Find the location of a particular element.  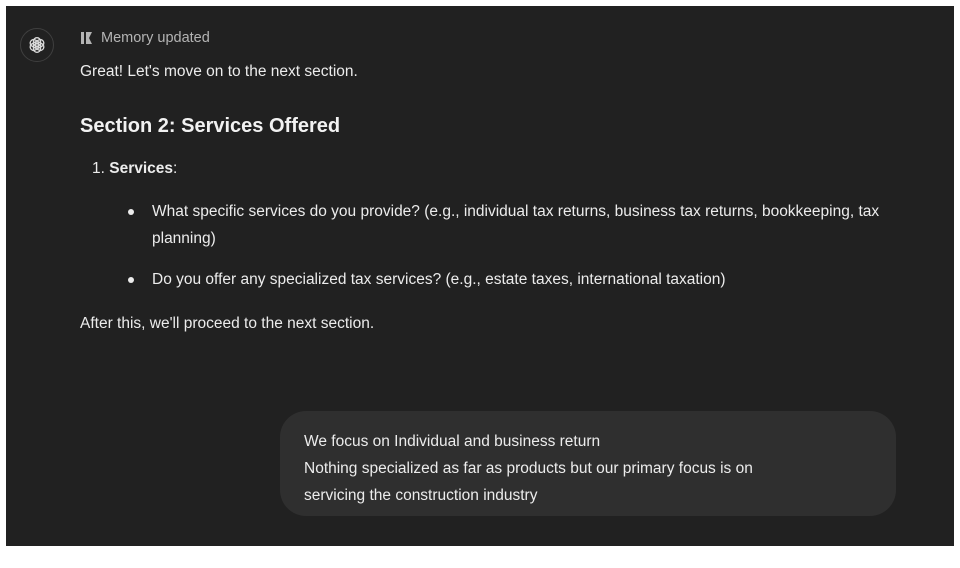

list-item-colon: : is located at coordinates (175, 168).